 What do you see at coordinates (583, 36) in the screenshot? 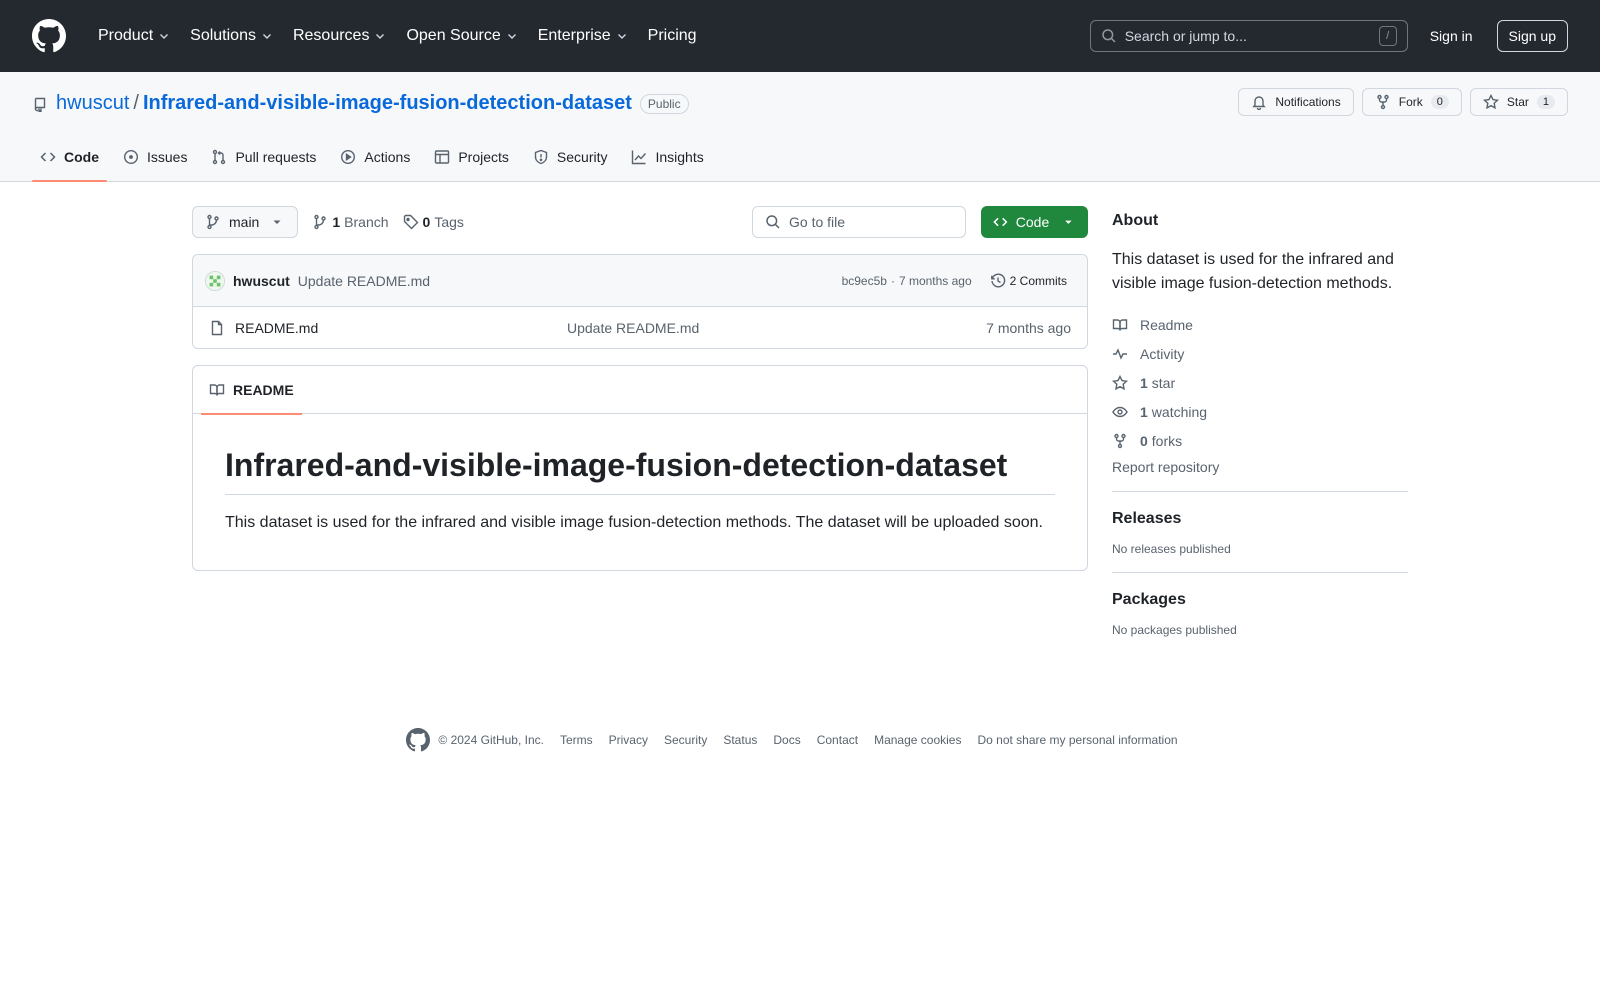
I see `nav-enterprise: Enterprise` at bounding box center [583, 36].